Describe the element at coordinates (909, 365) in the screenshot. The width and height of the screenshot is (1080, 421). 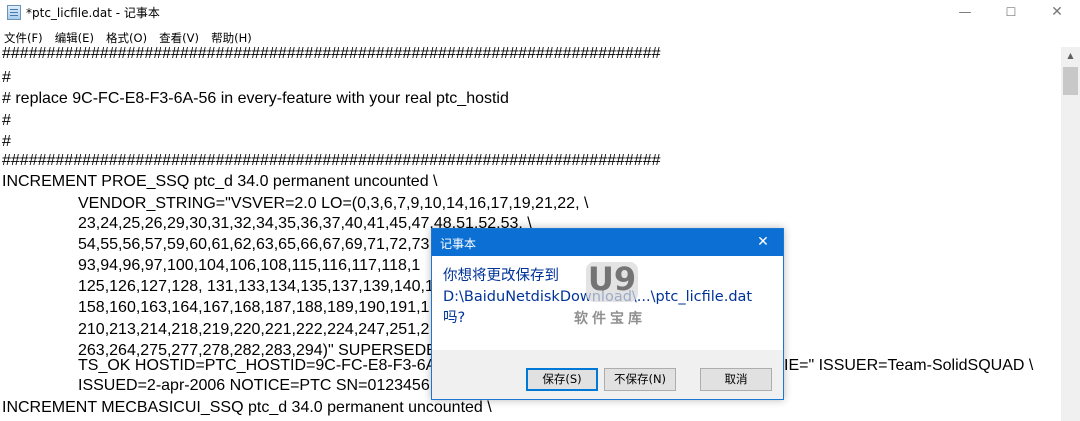
I see `editor-line-fragment: IE=" ISSUER=Team-SolidSQUAD \` at that location.